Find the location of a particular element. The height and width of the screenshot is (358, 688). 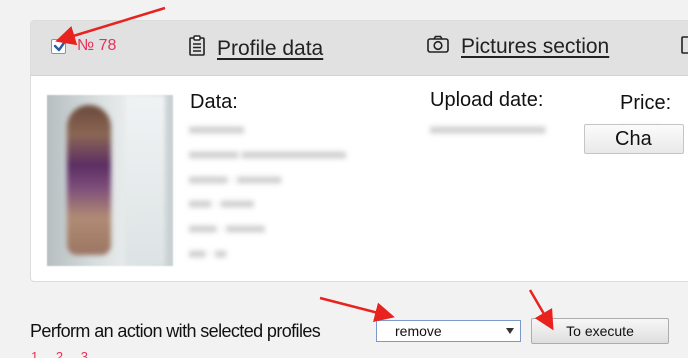

blurred-field: xxxxxxxxx xxxxxxxxxxxxxxxxxxx is located at coordinates (268, 155).